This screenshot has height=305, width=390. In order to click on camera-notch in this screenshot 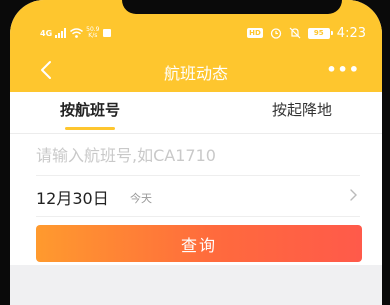, I will do `click(232, 7)`.